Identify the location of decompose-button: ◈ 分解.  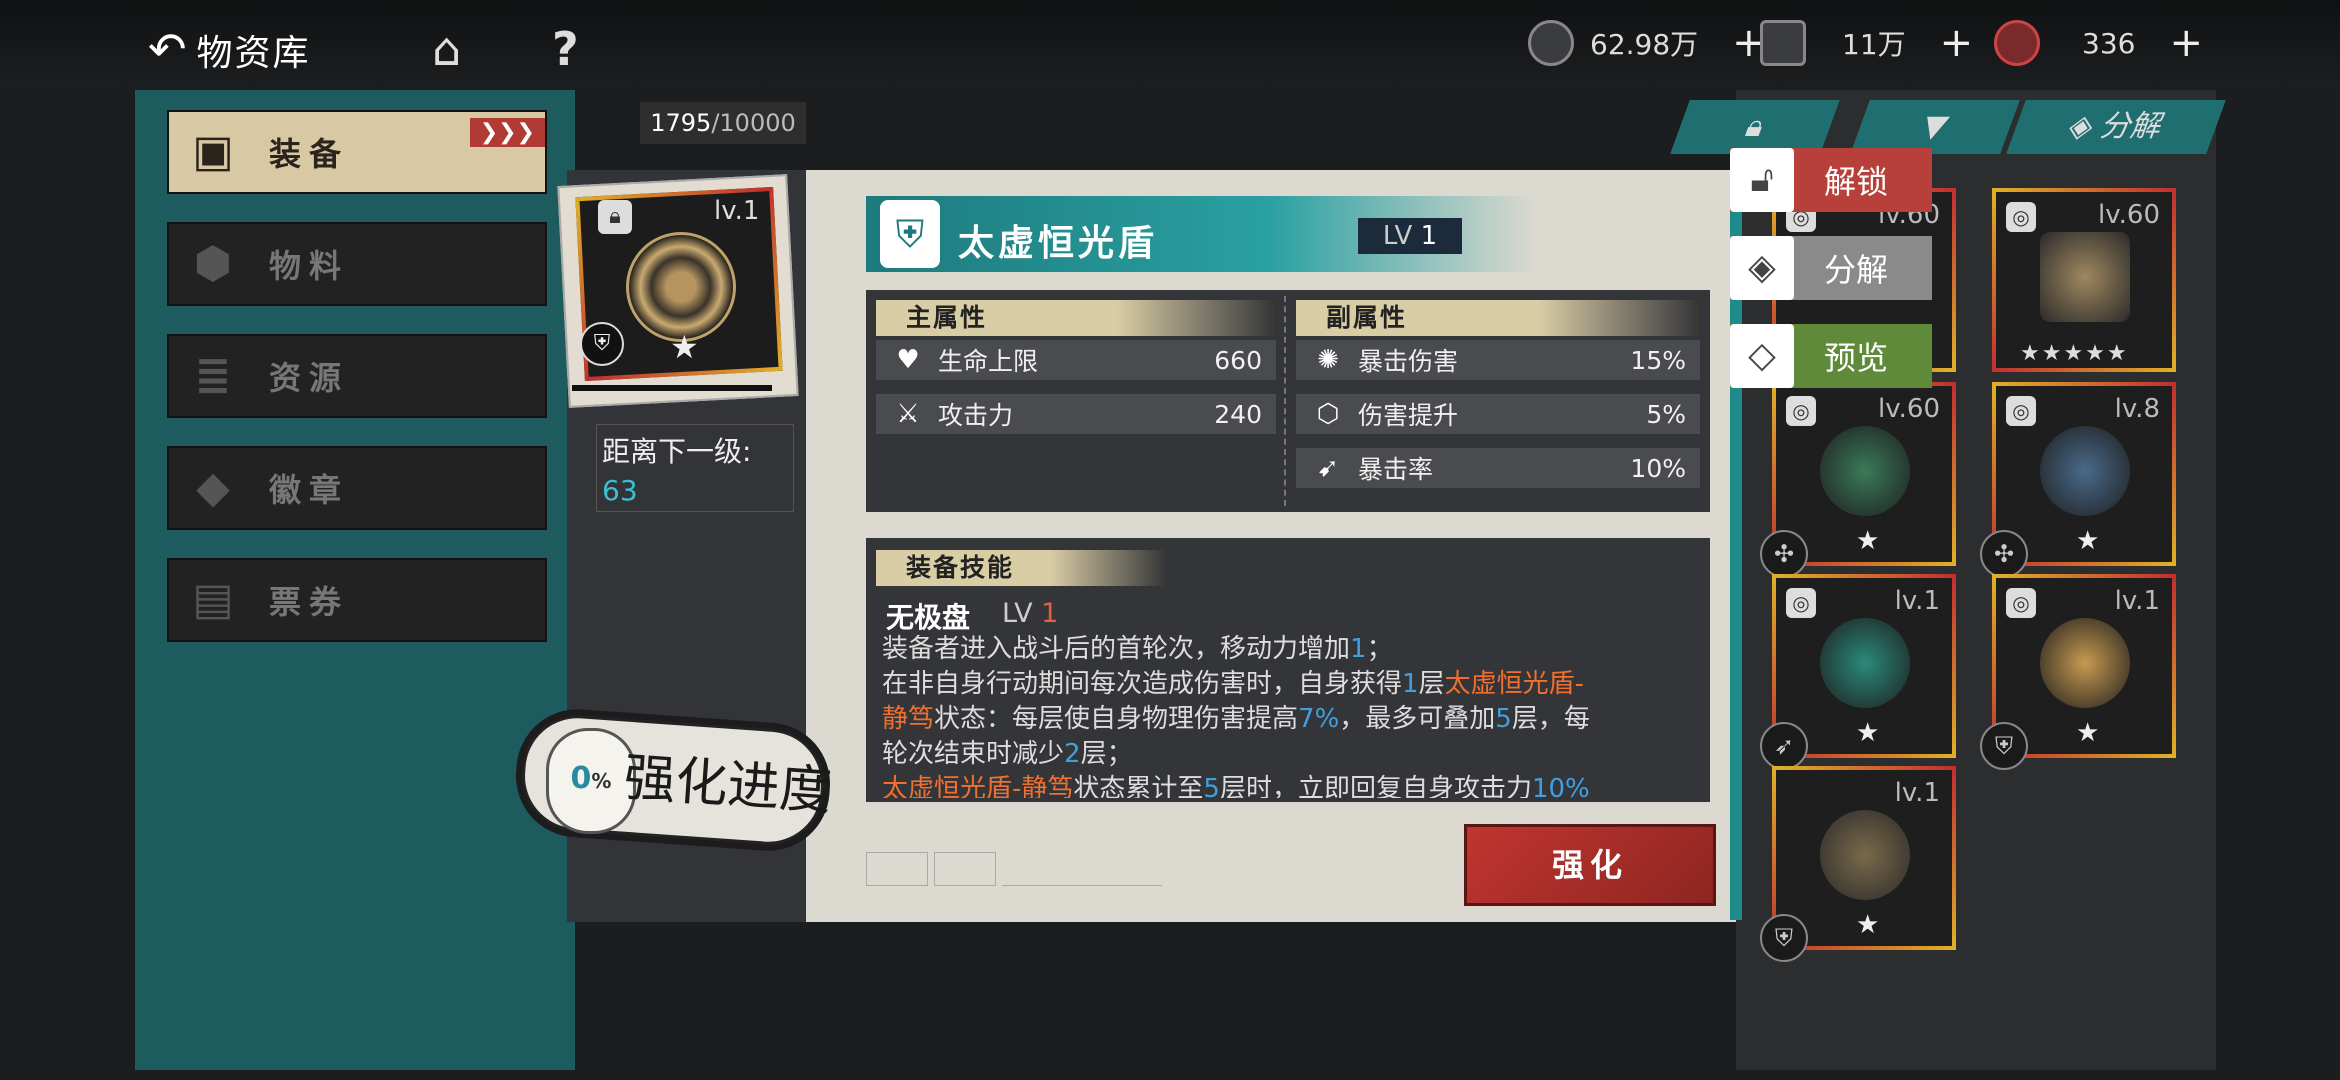
(1831, 268).